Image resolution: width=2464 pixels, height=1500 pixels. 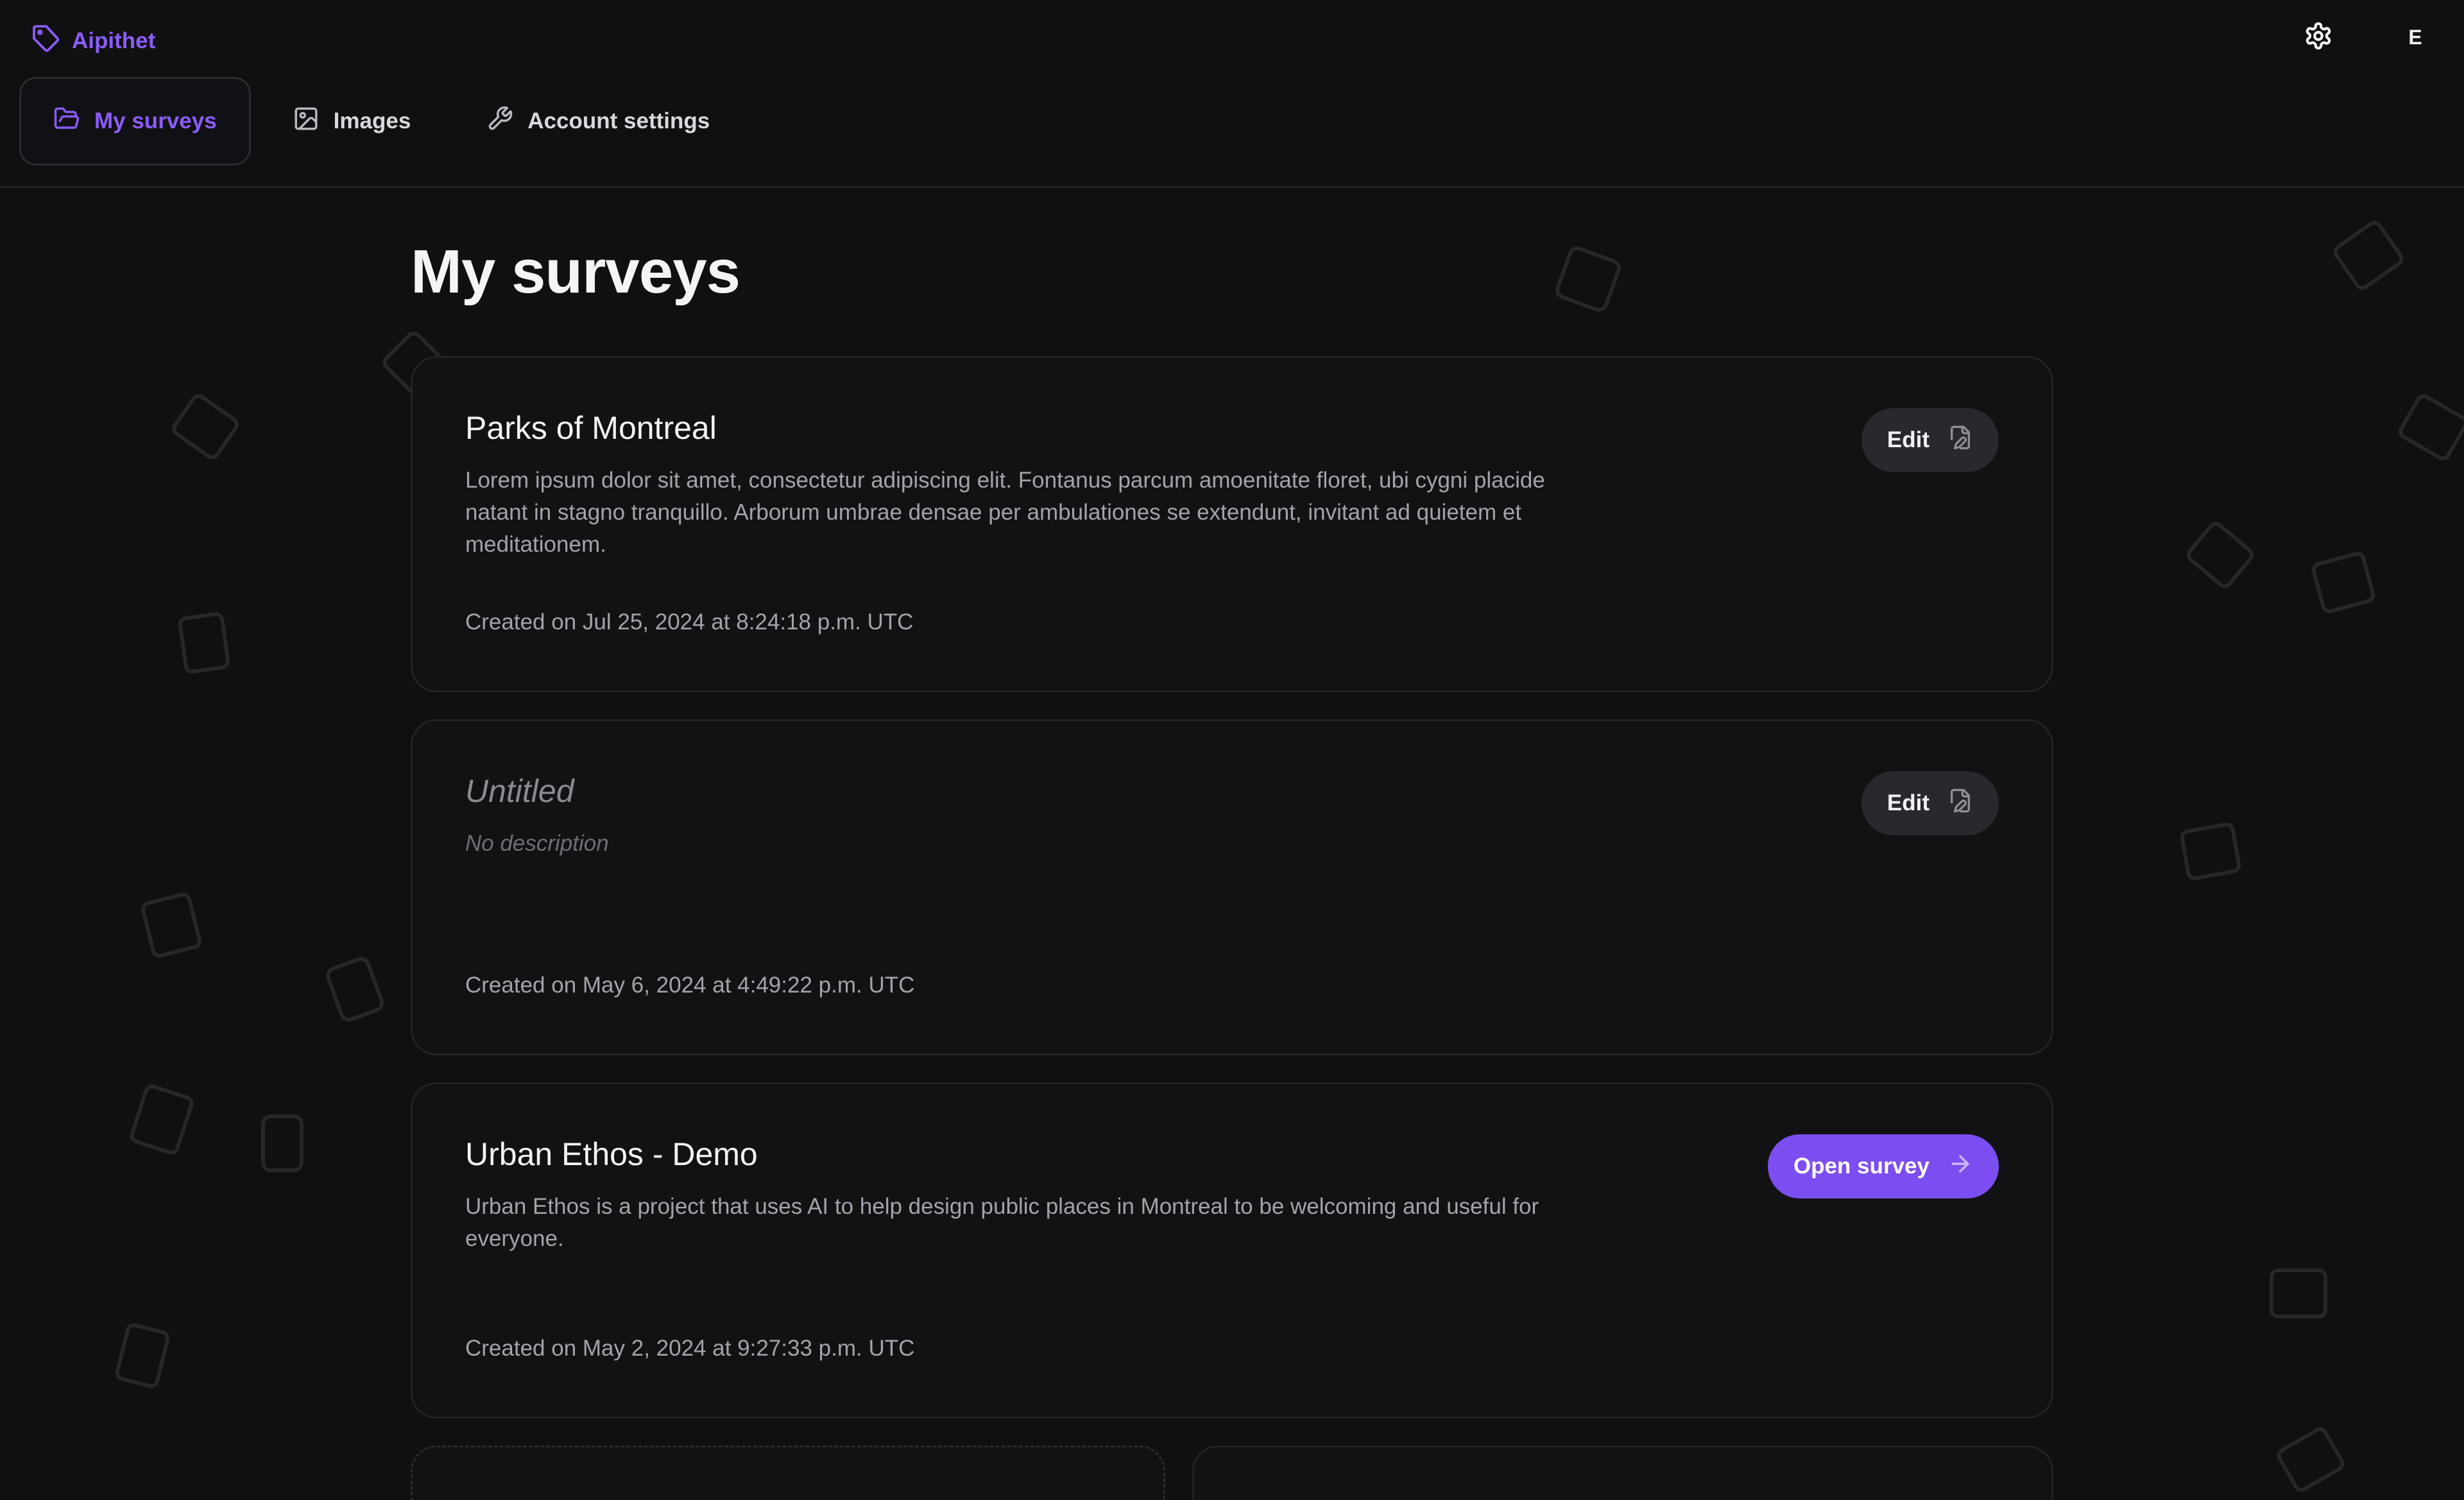 I want to click on tab-label: Account settings, so click(x=619, y=120).